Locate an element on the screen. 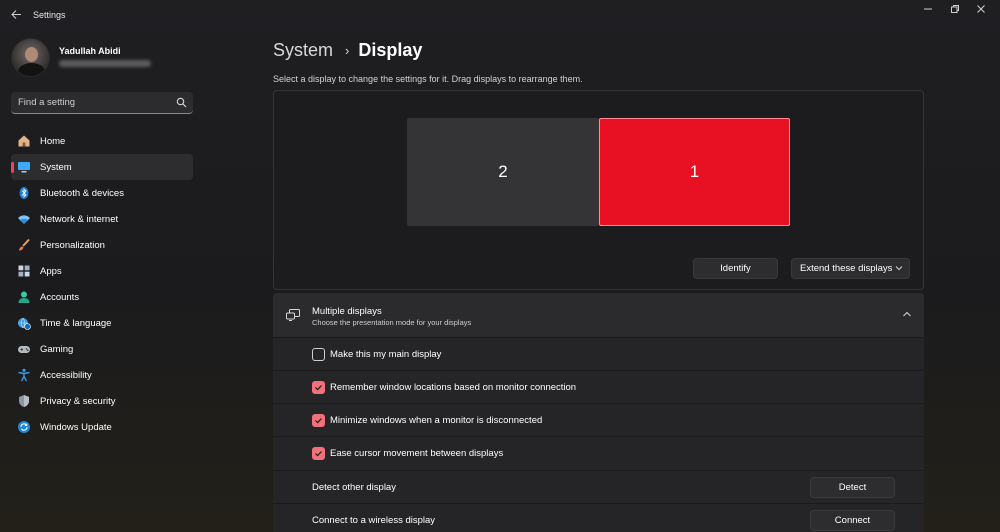 This screenshot has height=532, width=1000. sidebar-item-windows-update: Windows Update is located at coordinates (102, 427).